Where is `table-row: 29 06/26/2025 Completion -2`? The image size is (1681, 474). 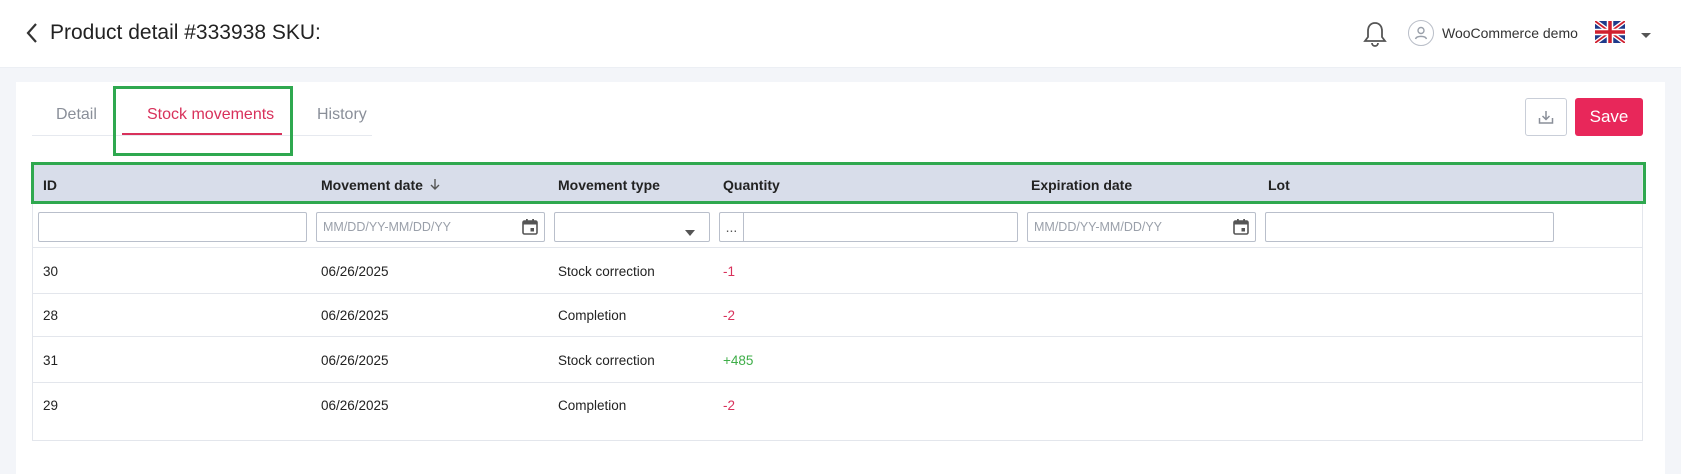 table-row: 29 06/26/2025 Completion -2 is located at coordinates (837, 405).